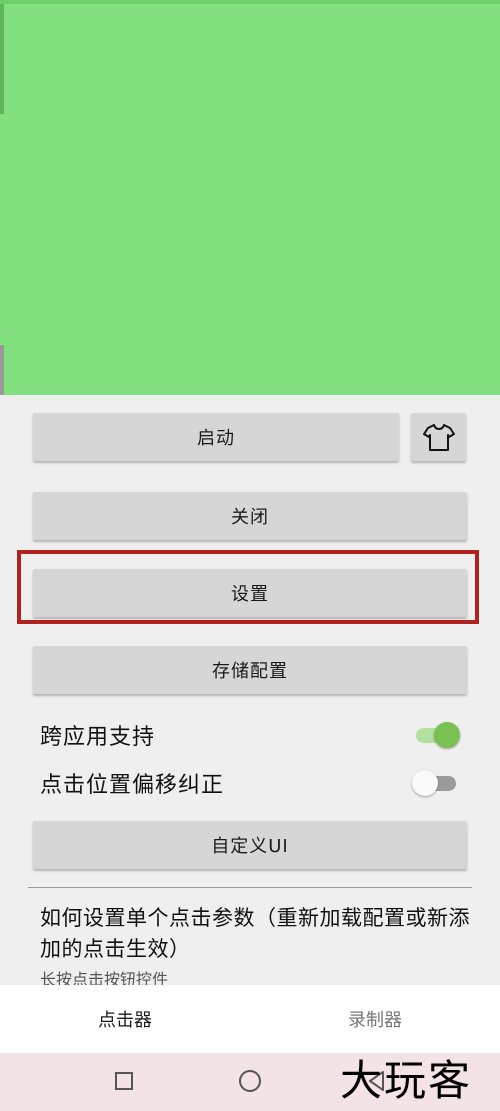 The height and width of the screenshot is (1111, 500). Describe the element at coordinates (250, 845) in the screenshot. I see `custom-ui-button: 自定义UI` at that location.